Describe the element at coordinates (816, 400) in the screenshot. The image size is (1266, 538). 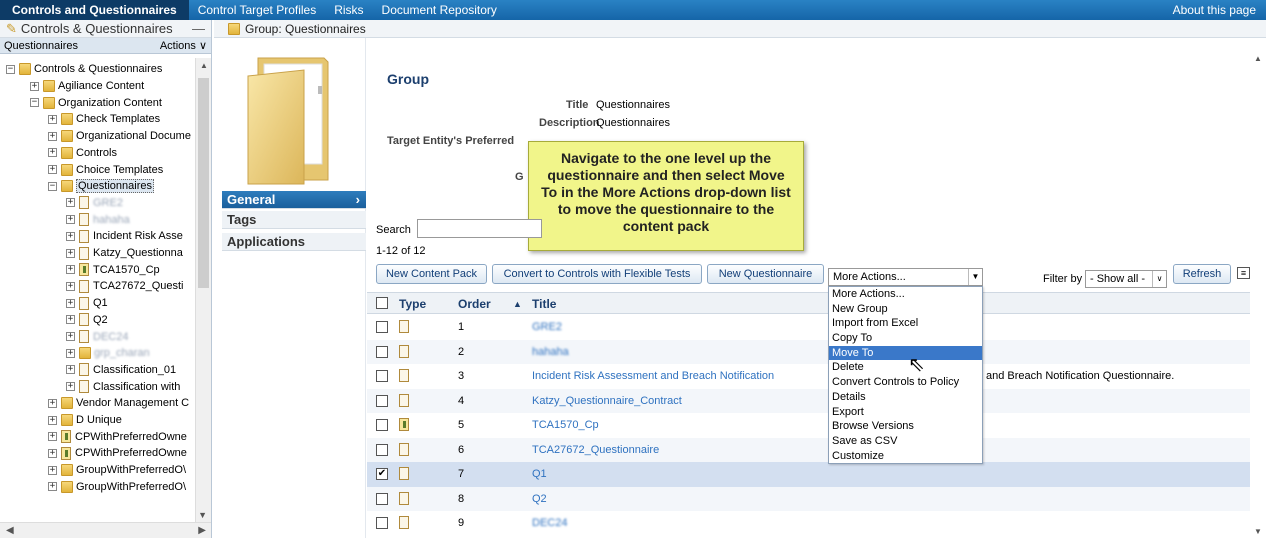
I see `table-row: 4 Katzy_Questionnaire_Contract` at that location.